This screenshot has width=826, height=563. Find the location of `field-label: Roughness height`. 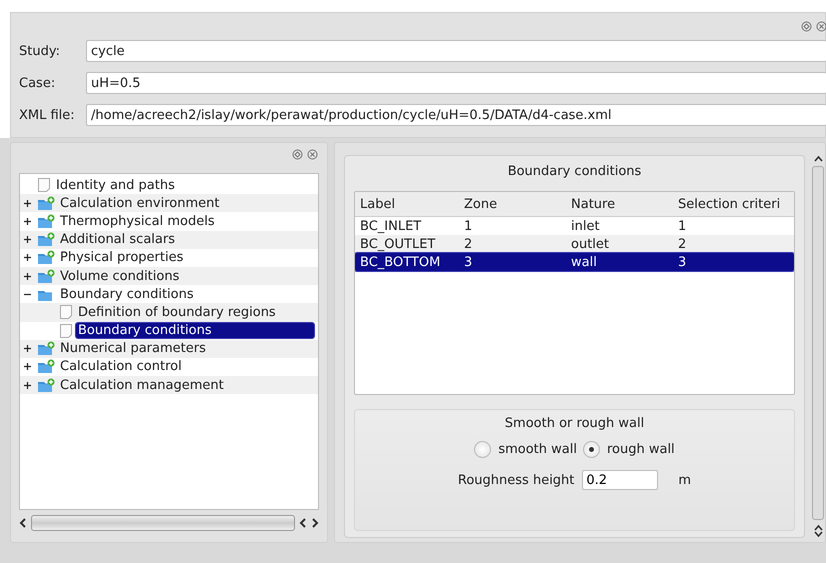

field-label: Roughness height is located at coordinates (516, 480).